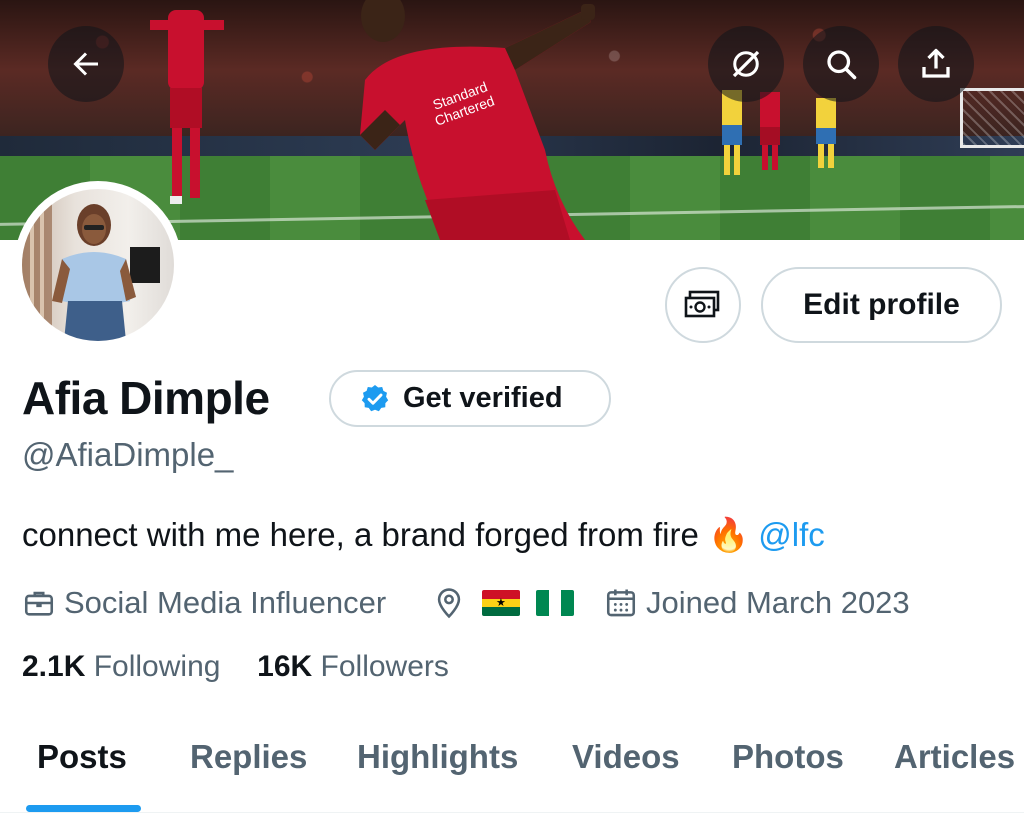 This screenshot has height=826, width=1024. I want to click on following-link: 2.1K Following, so click(121, 666).